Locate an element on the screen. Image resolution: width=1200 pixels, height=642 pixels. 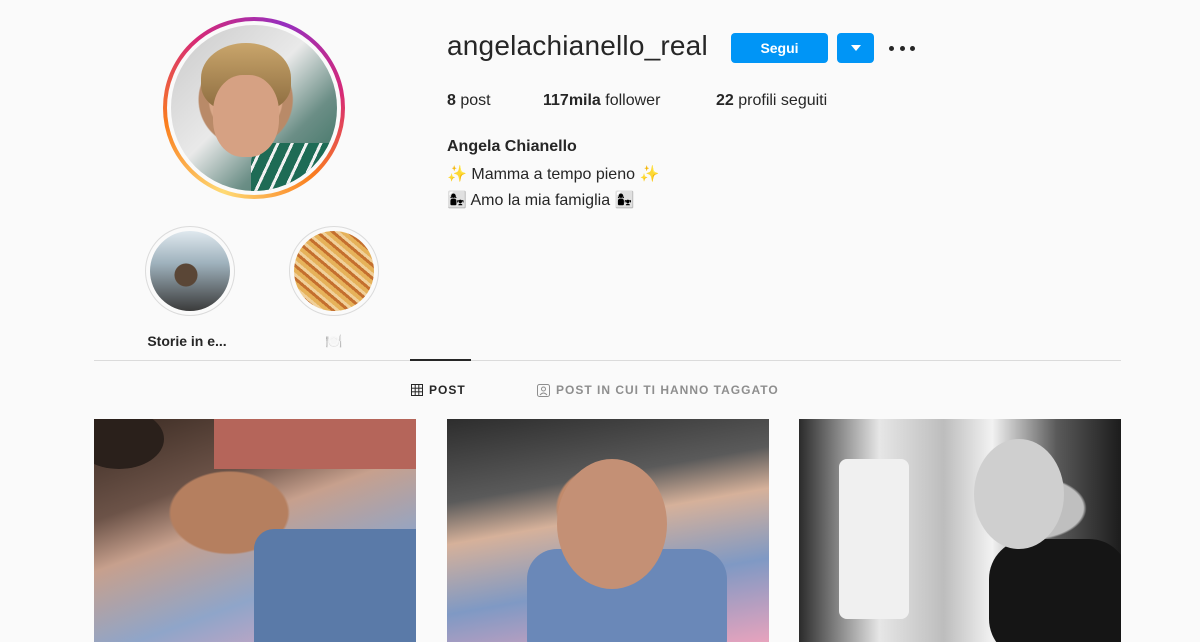
tabs-divider is located at coordinates (607, 360).